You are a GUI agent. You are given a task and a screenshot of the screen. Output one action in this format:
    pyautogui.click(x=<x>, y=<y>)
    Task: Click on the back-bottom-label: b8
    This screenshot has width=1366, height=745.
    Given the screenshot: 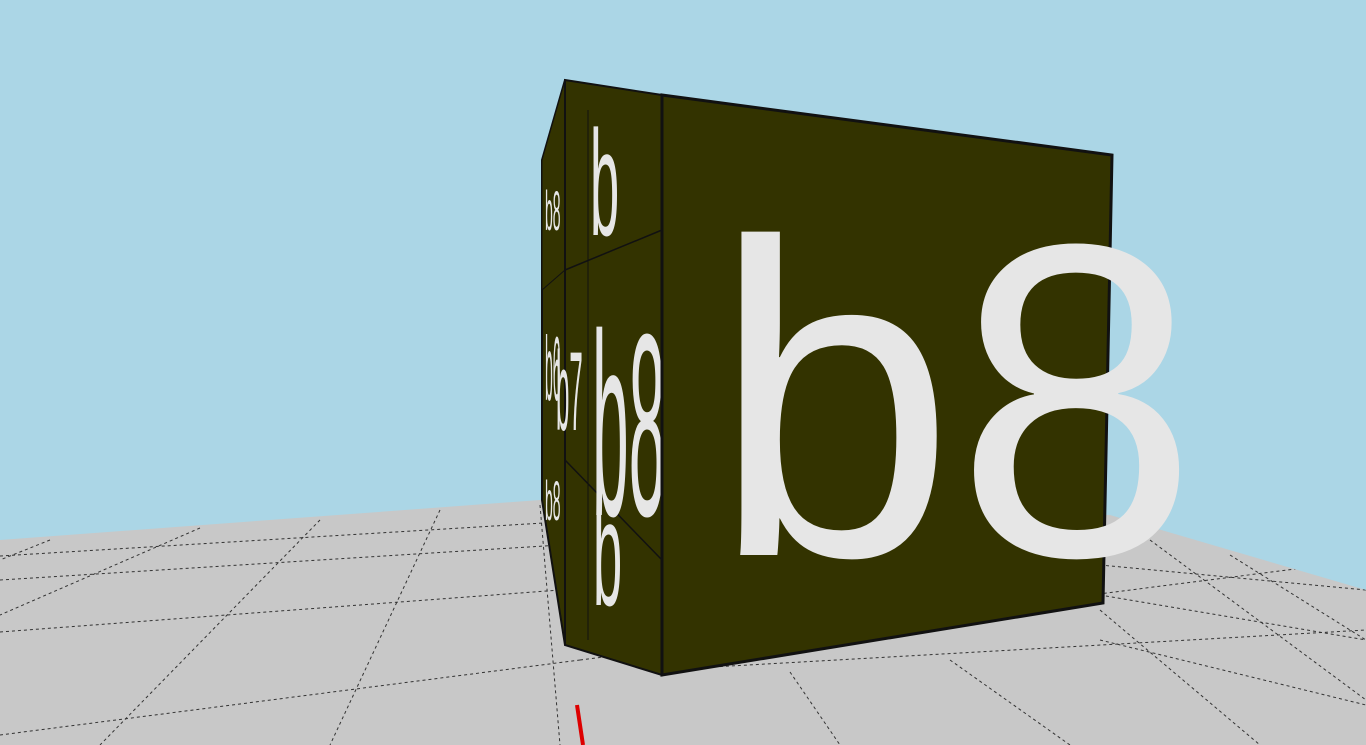 What is the action you would take?
    pyautogui.click(x=553, y=500)
    